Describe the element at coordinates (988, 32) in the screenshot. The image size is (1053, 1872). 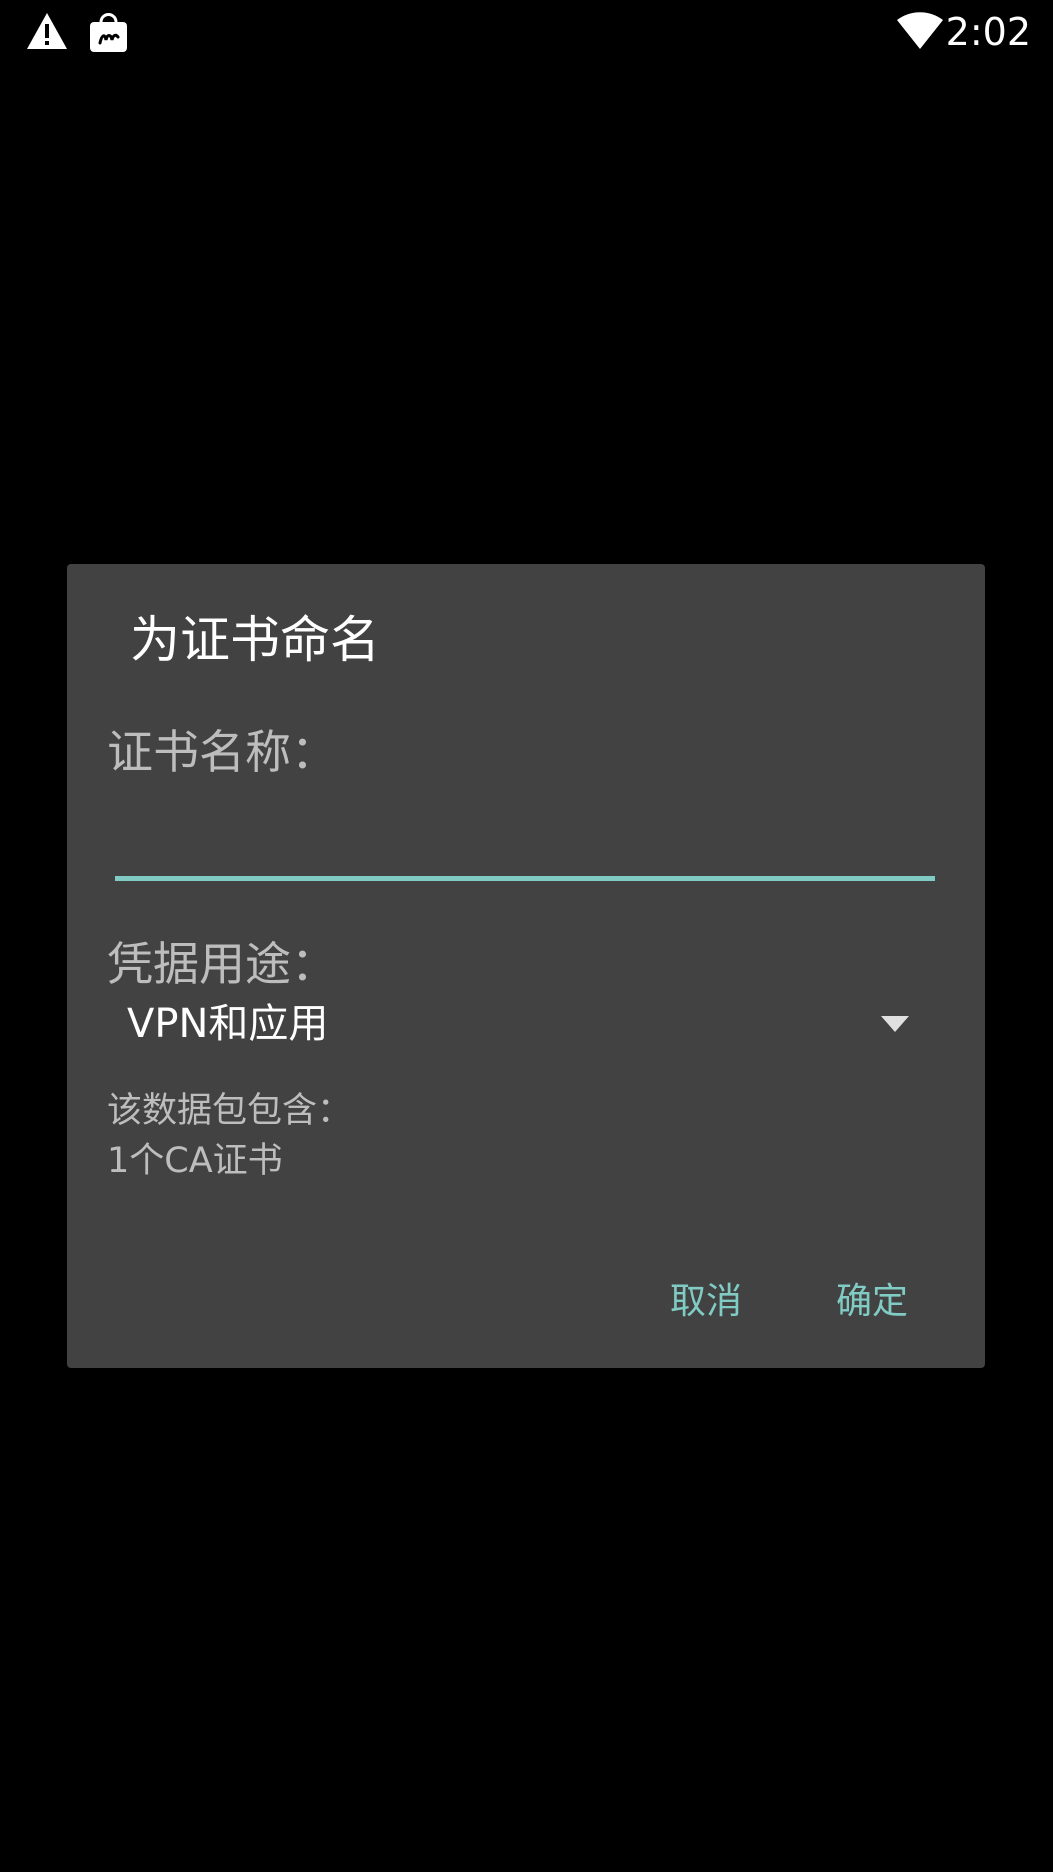
I see `clock: 2:02` at that location.